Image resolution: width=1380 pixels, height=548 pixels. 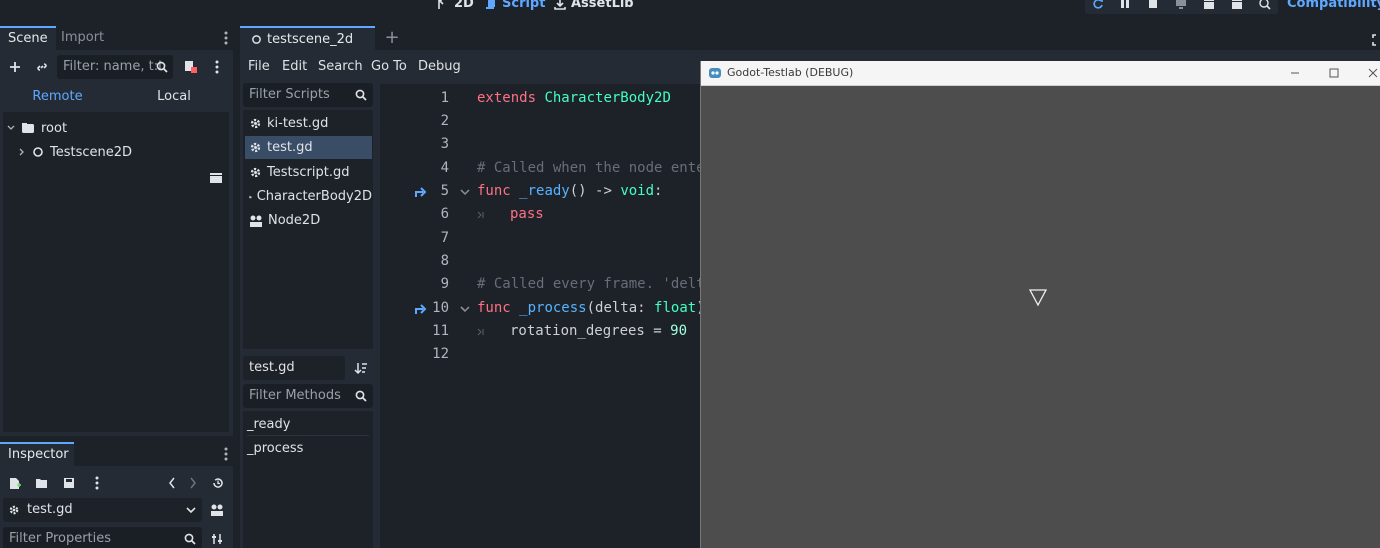 I want to click on script-item-testscript: Testscript.gd, so click(x=308, y=172).